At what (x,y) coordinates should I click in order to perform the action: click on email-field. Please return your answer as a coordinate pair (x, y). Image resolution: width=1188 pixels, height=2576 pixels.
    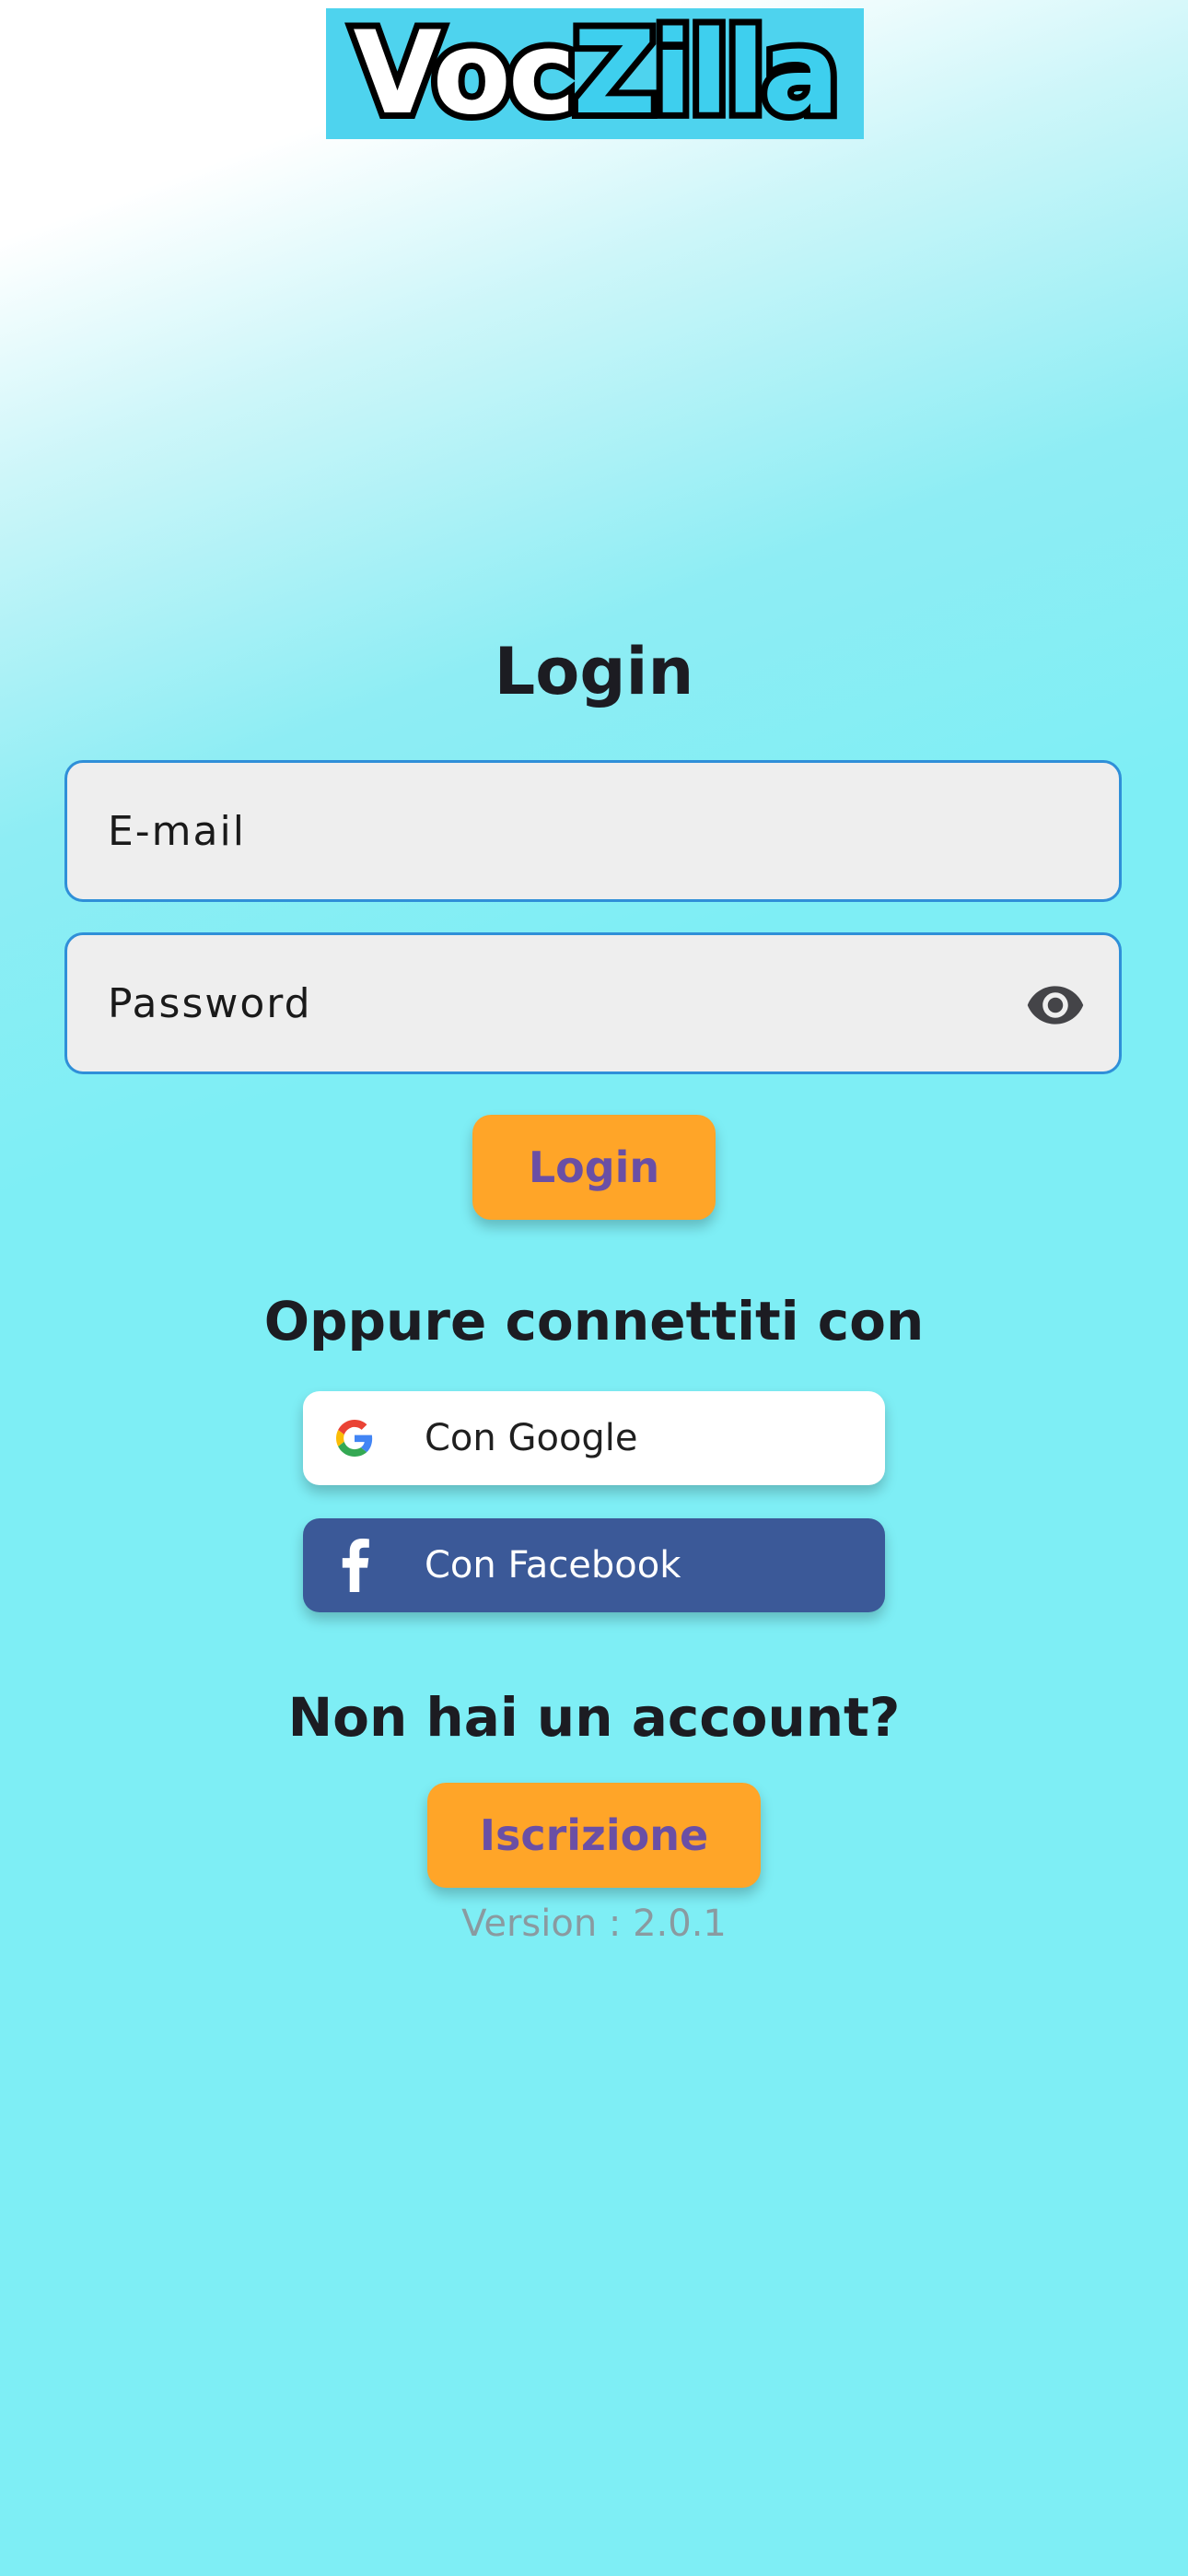
    Looking at the image, I should click on (593, 831).